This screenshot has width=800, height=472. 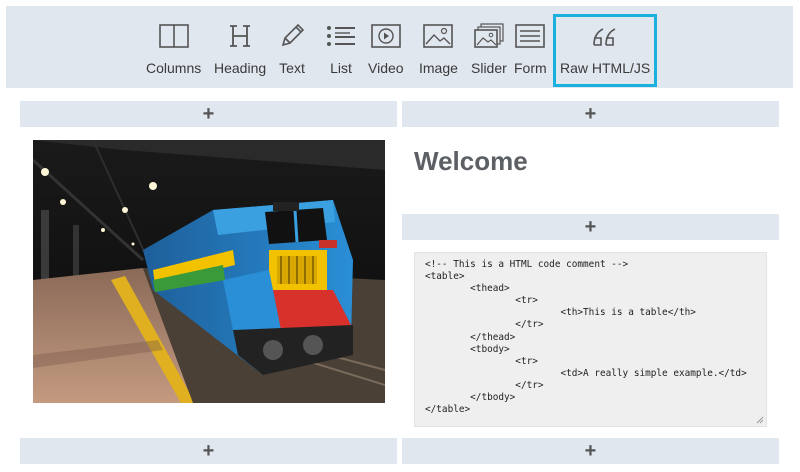 I want to click on code-line: <thead>, so click(x=467, y=289).